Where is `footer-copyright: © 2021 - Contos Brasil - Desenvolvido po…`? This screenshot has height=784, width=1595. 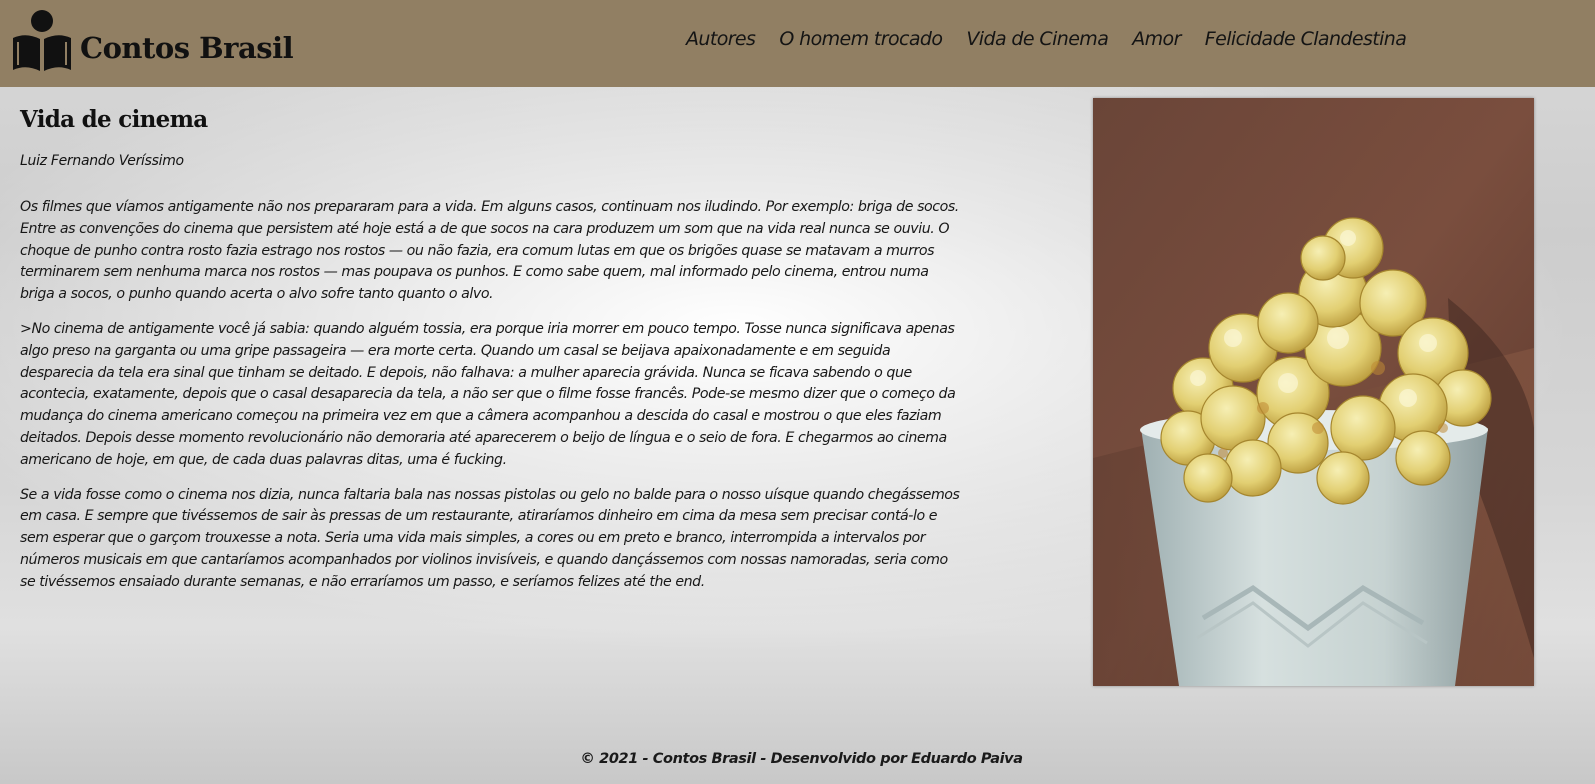
footer-copyright: © 2021 - Contos Brasil - Desenvolvido po… is located at coordinates (801, 759).